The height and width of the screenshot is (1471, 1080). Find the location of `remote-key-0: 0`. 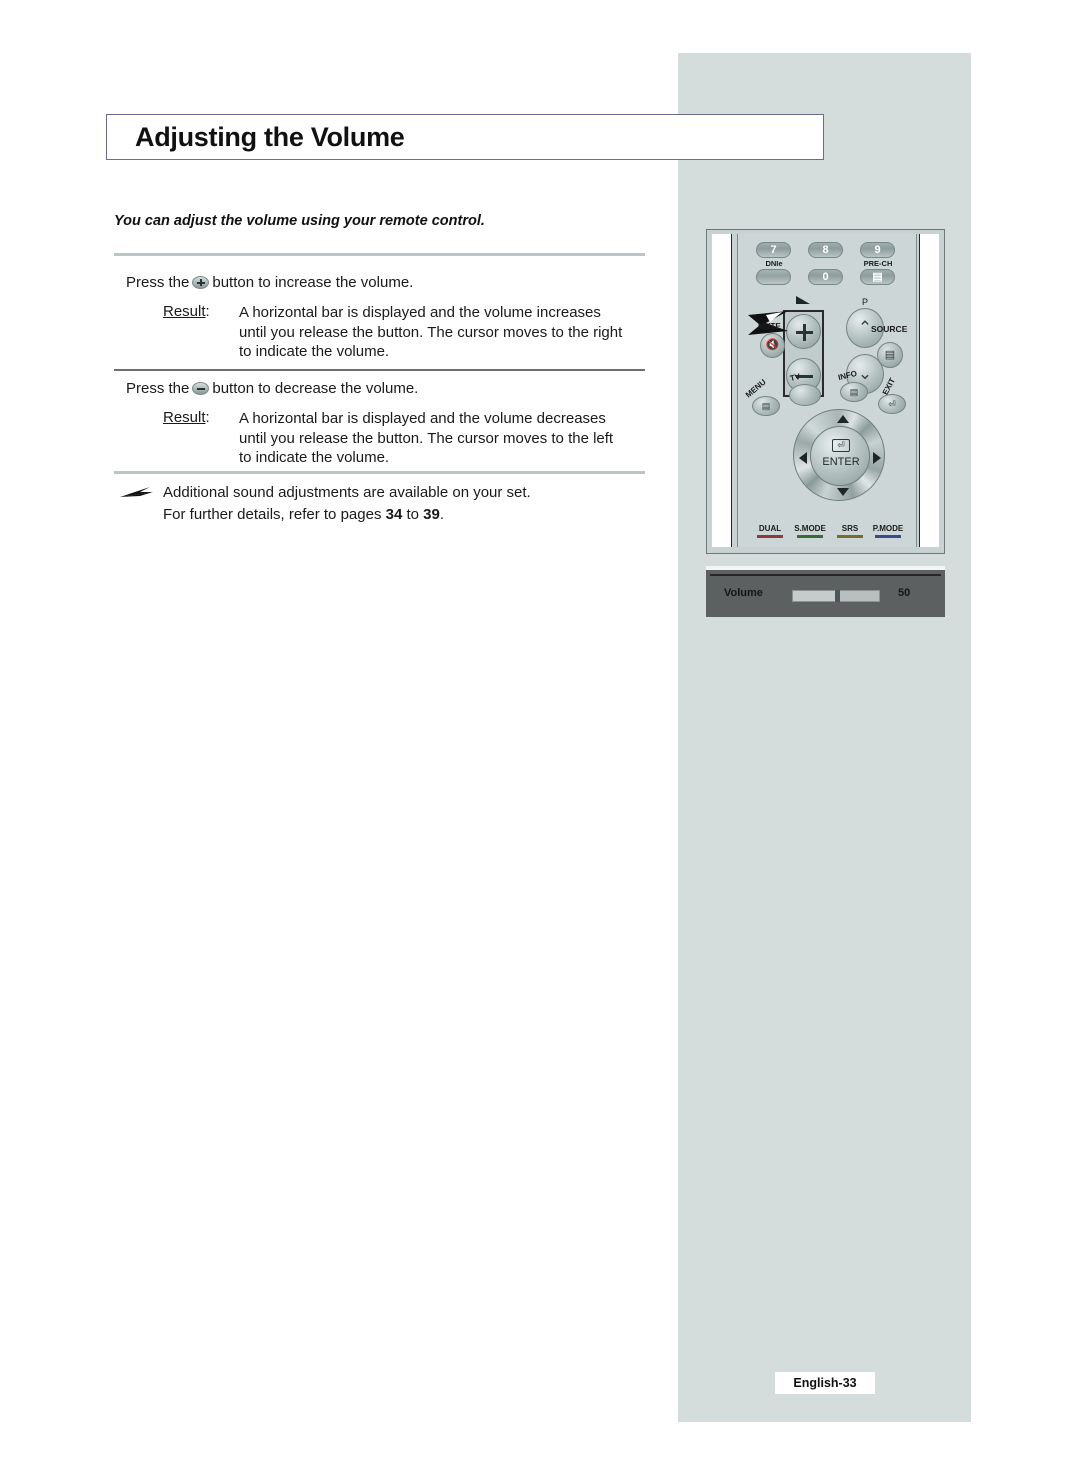

remote-key-0: 0 is located at coordinates (825, 277).